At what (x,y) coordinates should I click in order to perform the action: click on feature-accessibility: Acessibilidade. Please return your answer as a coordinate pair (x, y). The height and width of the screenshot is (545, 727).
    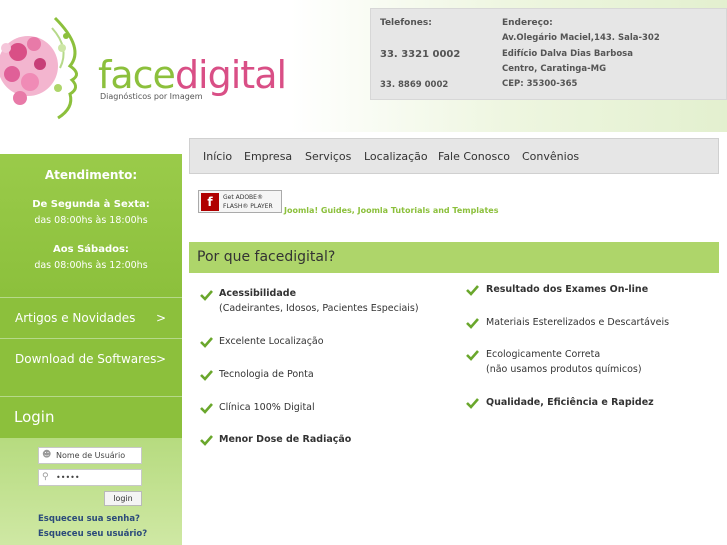
    Looking at the image, I should click on (258, 293).